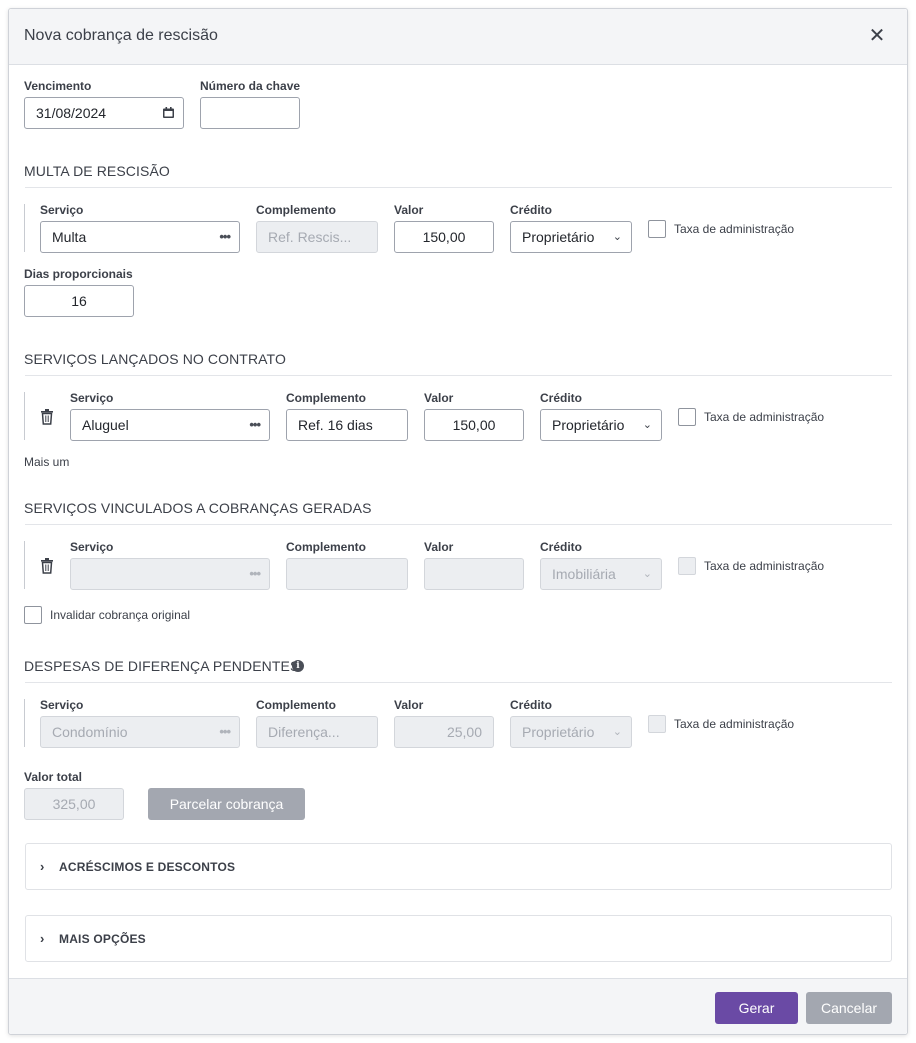 The image size is (916, 1043). What do you see at coordinates (71, 113) in the screenshot?
I see `vencimento-value: 31/08/2024` at bounding box center [71, 113].